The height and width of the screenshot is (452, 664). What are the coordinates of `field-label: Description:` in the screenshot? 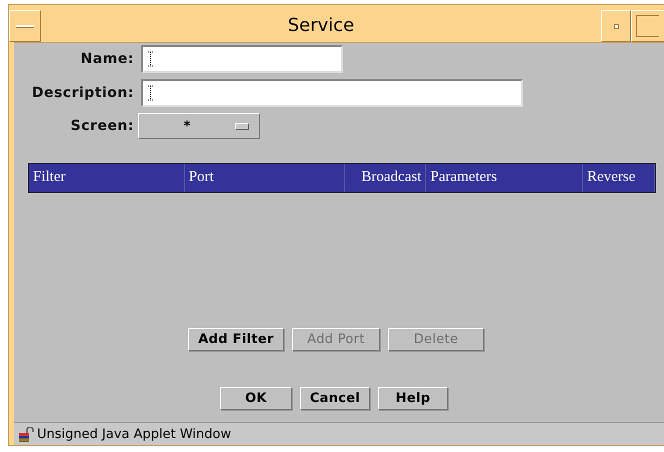 It's located at (82, 93).